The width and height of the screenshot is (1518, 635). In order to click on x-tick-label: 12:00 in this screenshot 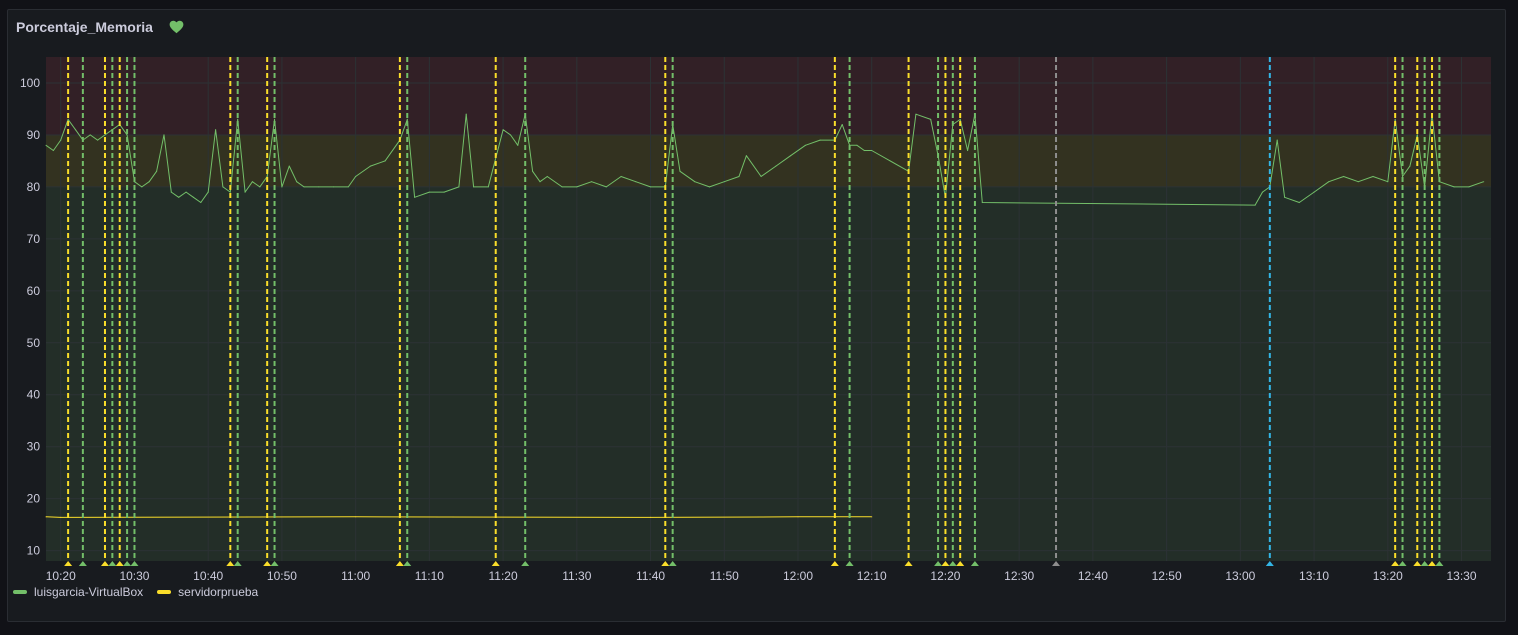, I will do `click(798, 576)`.